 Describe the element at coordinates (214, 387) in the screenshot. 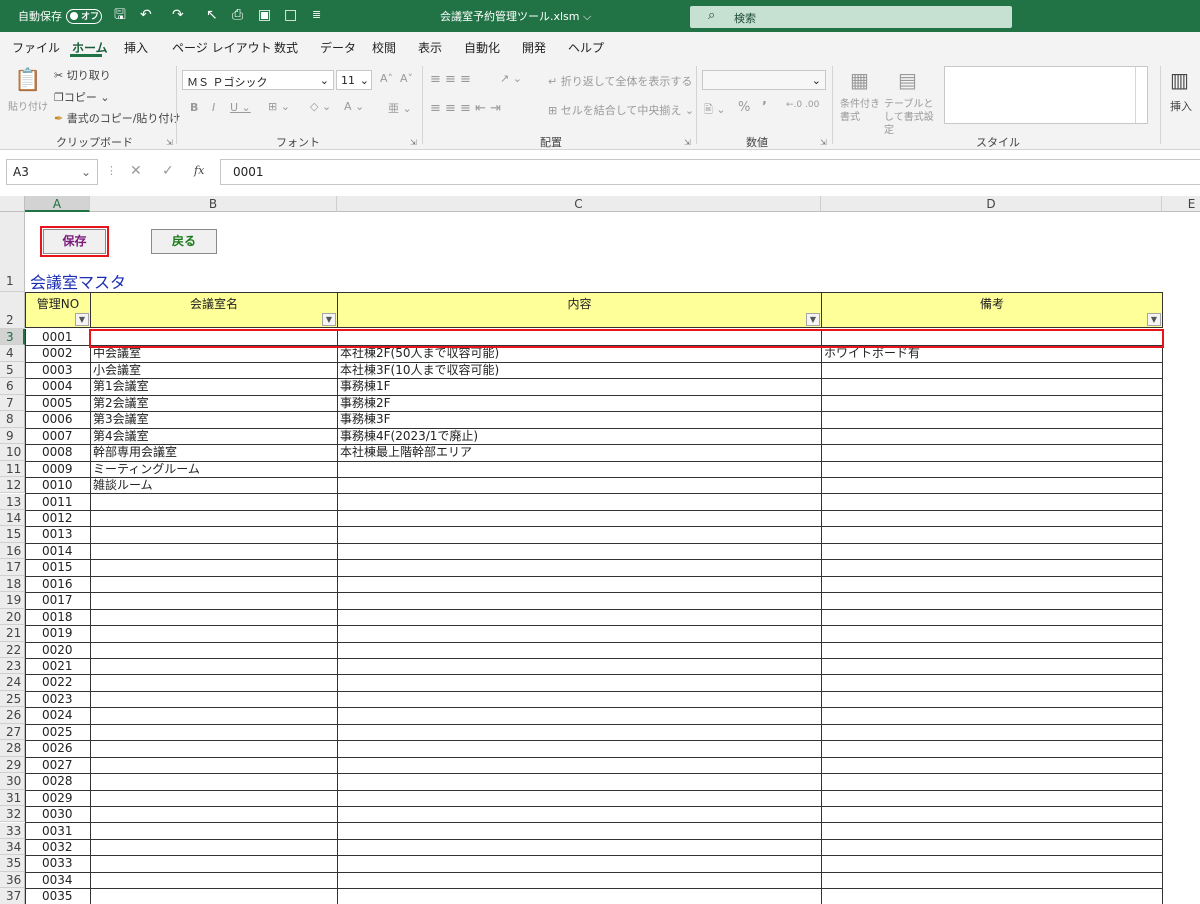

I see `table-cell: 第1会議室` at that location.